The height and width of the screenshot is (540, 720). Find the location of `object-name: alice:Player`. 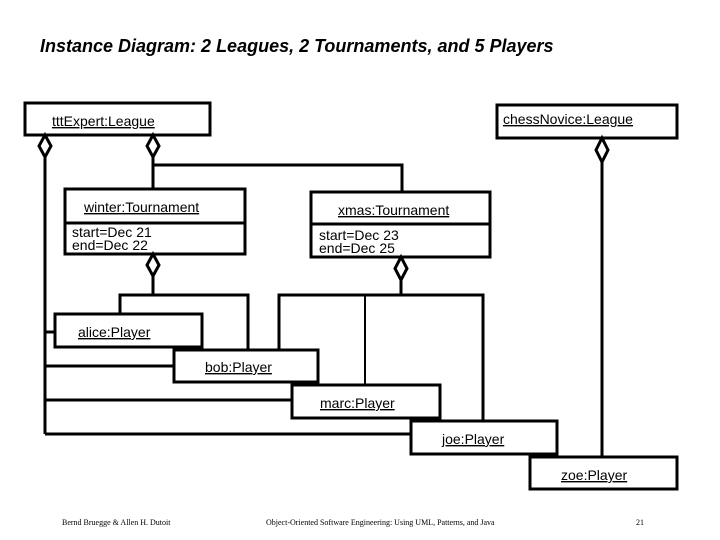

object-name: alice:Player is located at coordinates (114, 332).